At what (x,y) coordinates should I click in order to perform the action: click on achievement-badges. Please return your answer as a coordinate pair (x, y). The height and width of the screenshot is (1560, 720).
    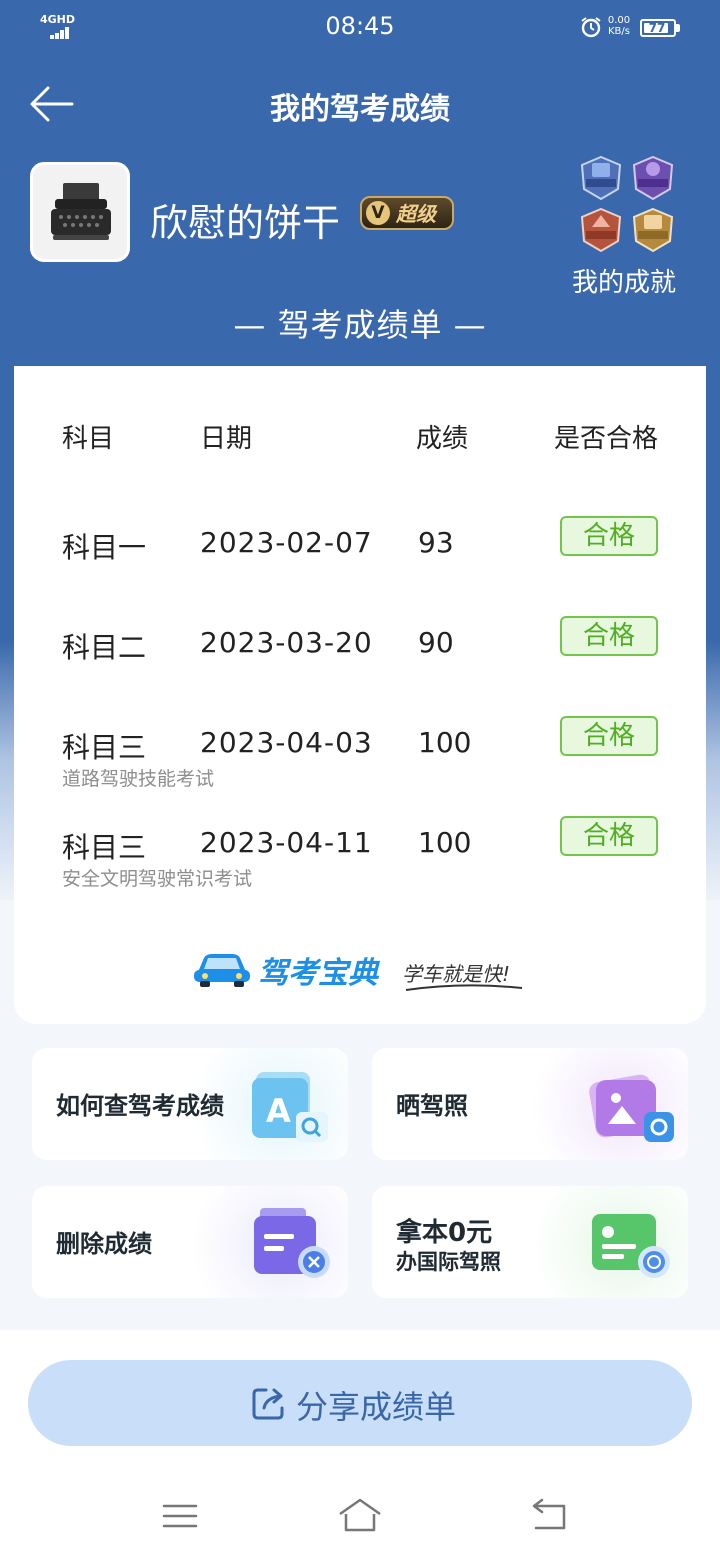
    Looking at the image, I should click on (629, 205).